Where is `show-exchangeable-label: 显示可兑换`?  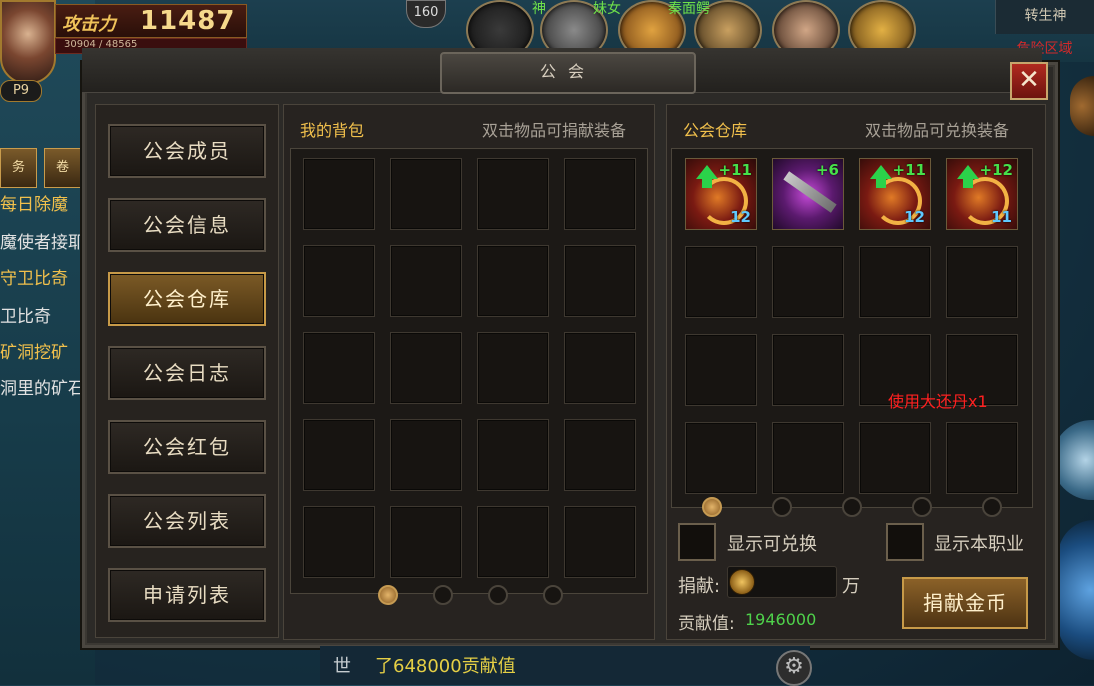
show-exchangeable-label: 显示可兑换 is located at coordinates (772, 544).